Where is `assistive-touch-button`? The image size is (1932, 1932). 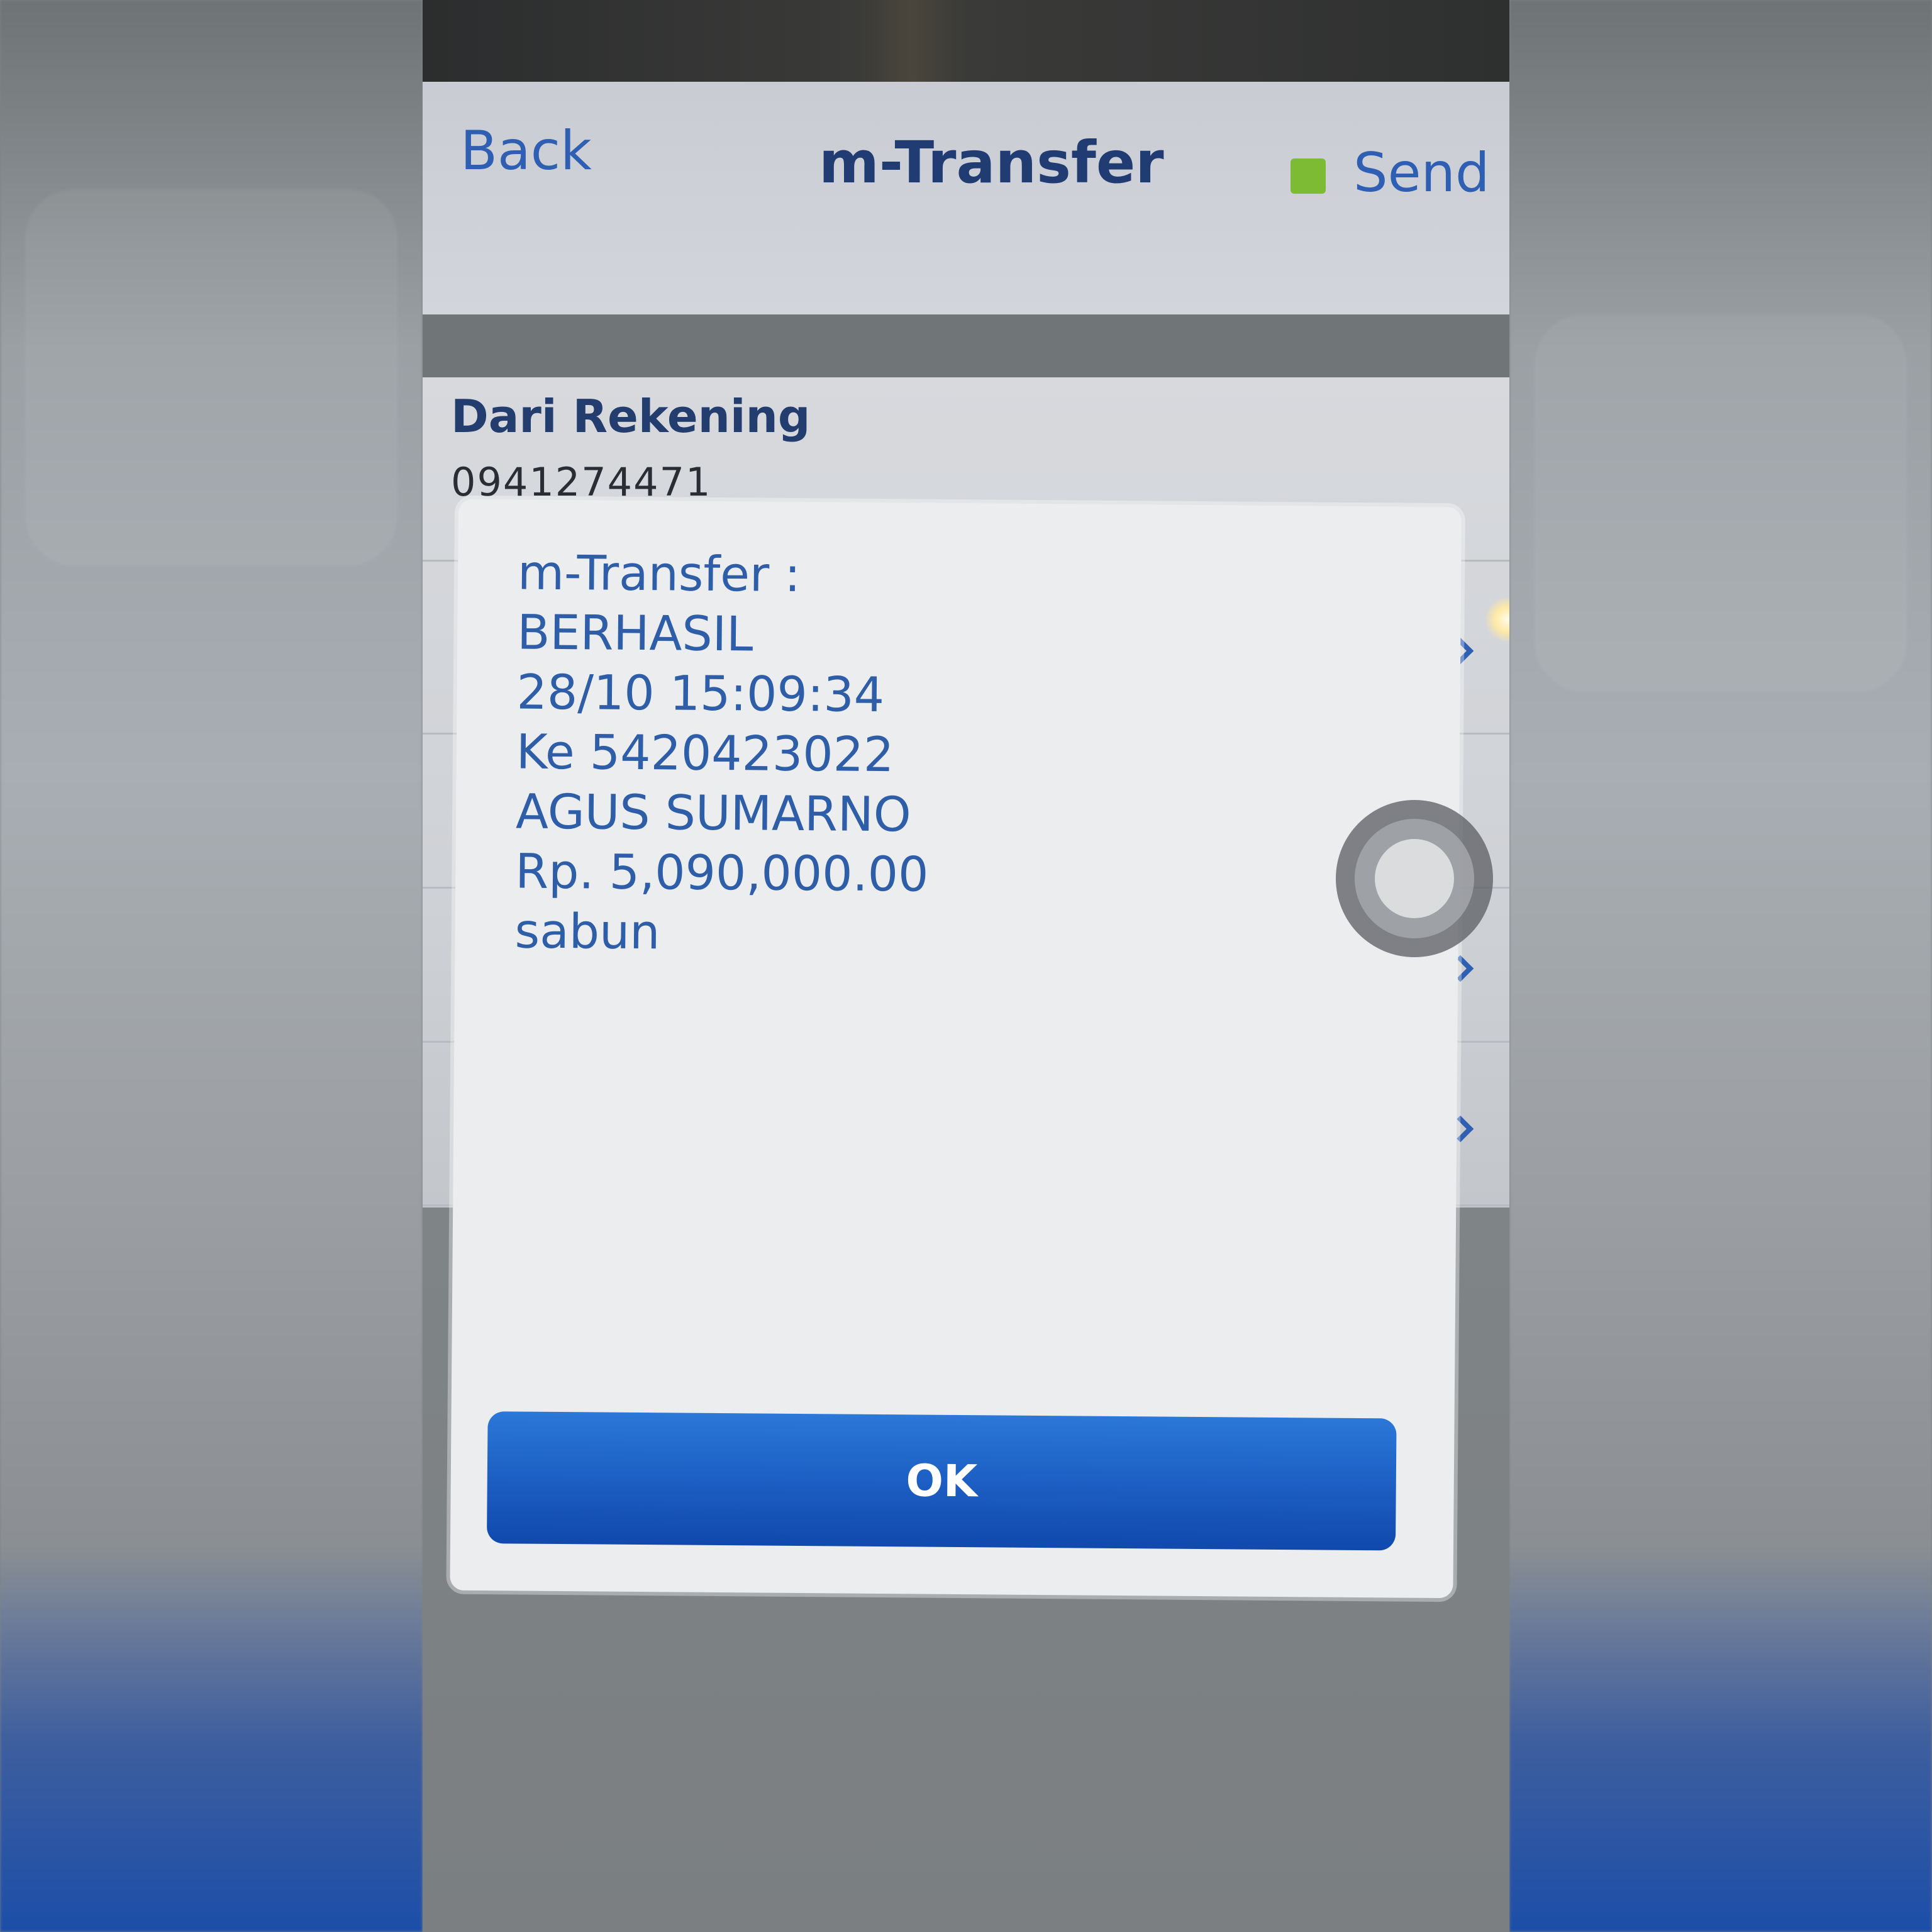
assistive-touch-button is located at coordinates (1414, 878).